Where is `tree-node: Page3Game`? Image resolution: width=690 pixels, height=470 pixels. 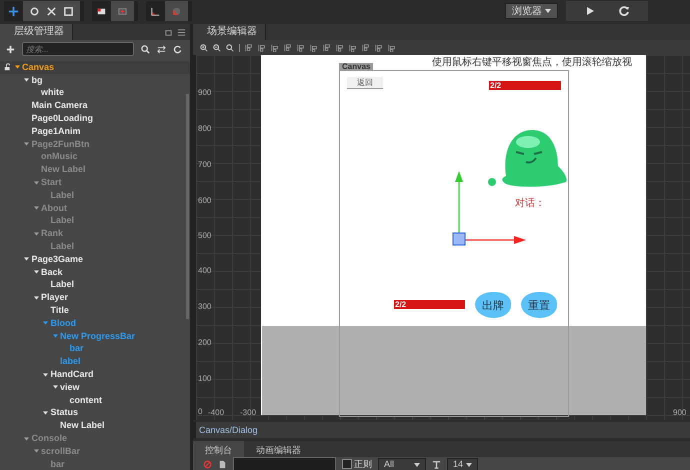
tree-node: Page3Game is located at coordinates (58, 259).